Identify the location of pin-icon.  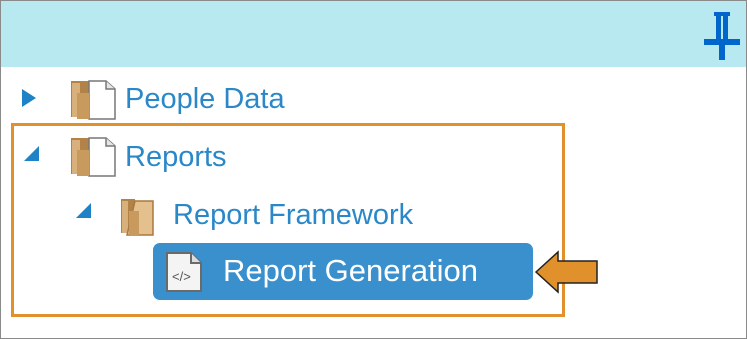
(722, 35).